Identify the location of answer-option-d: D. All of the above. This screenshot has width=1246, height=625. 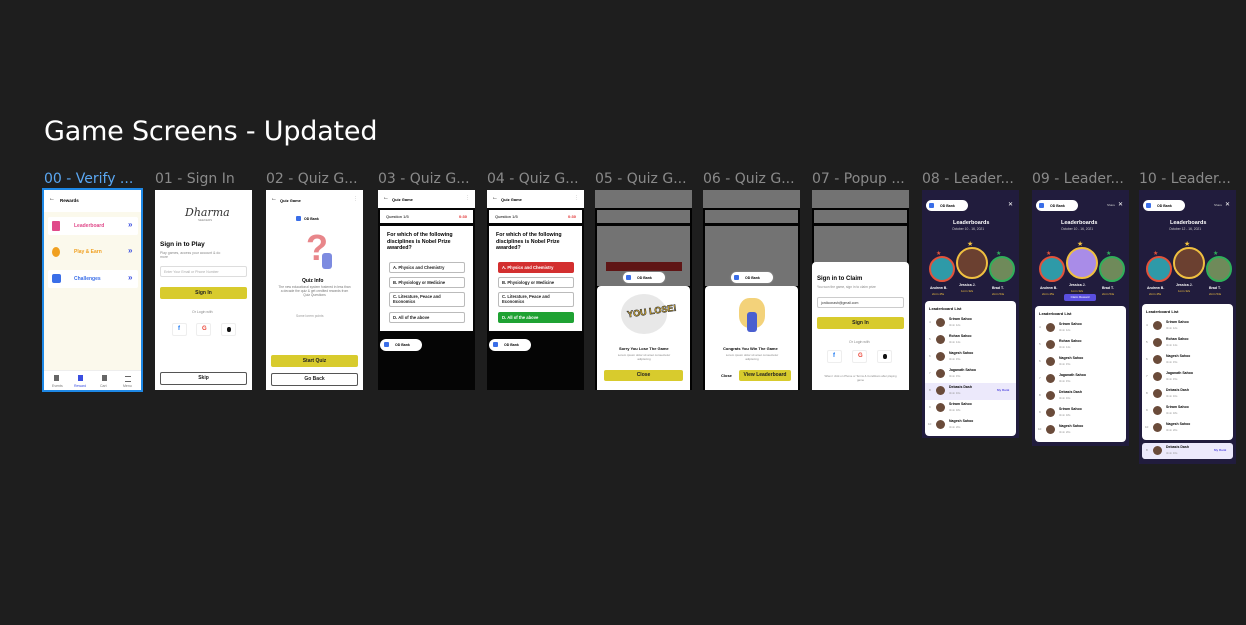
(427, 317).